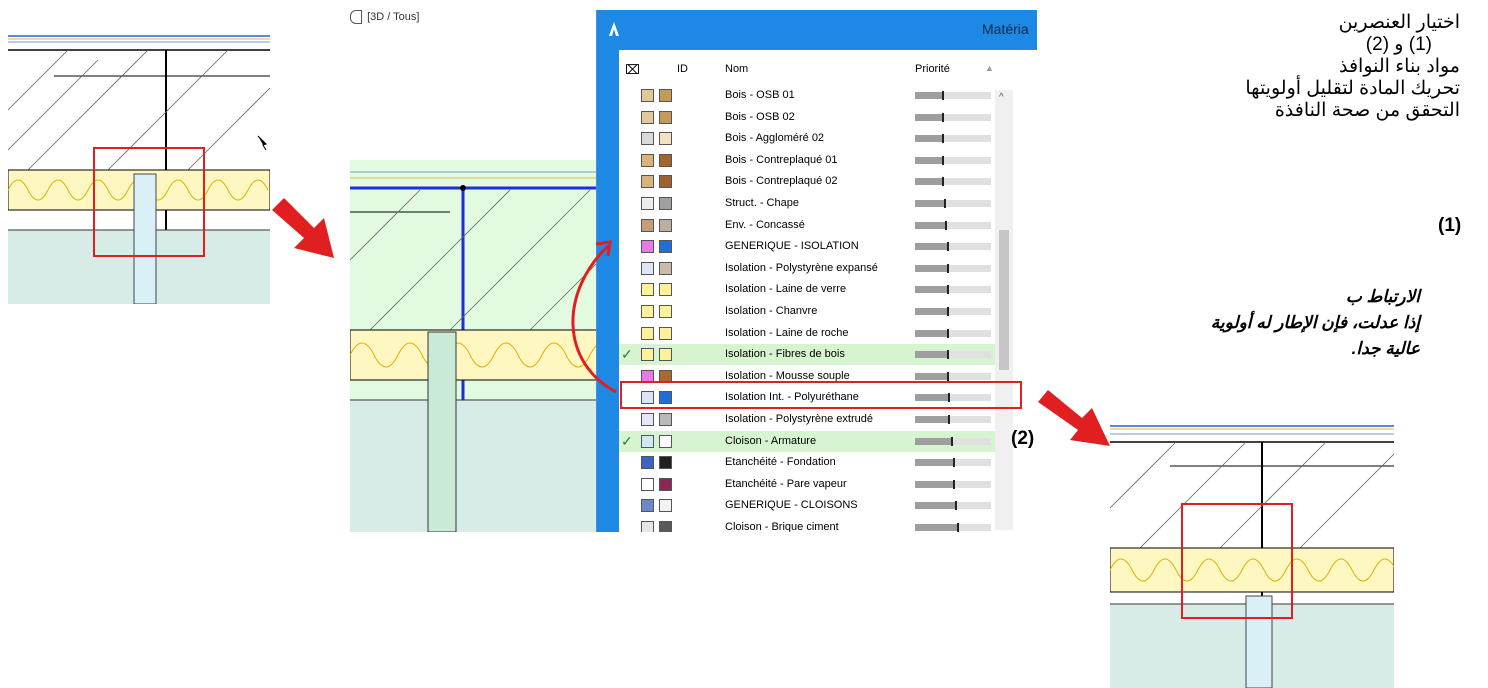  I want to click on view-icon, so click(356, 17).